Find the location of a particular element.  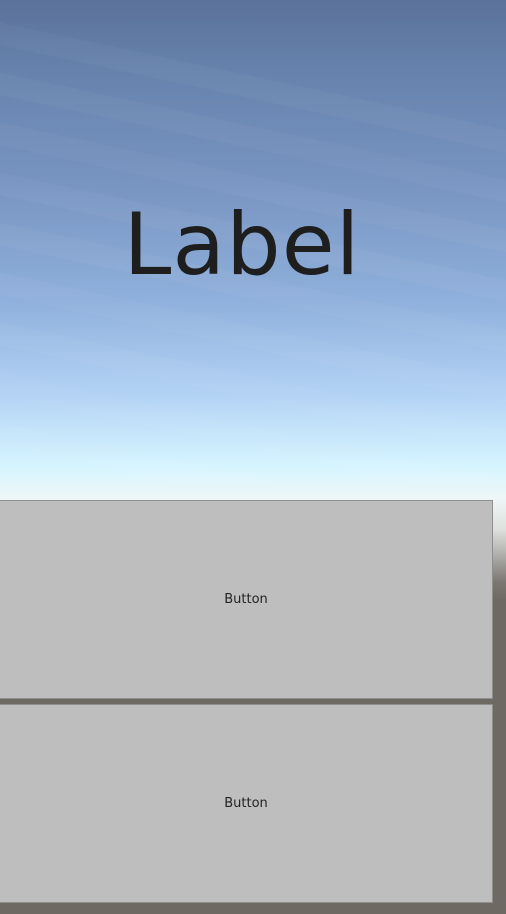

button-1-label: Button is located at coordinates (246, 599).